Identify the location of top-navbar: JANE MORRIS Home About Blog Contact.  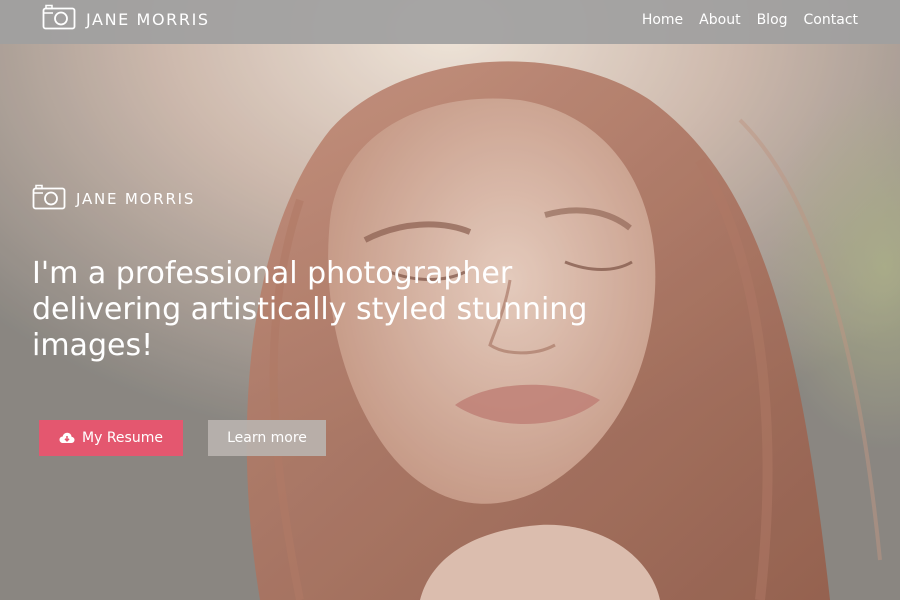
(450, 22).